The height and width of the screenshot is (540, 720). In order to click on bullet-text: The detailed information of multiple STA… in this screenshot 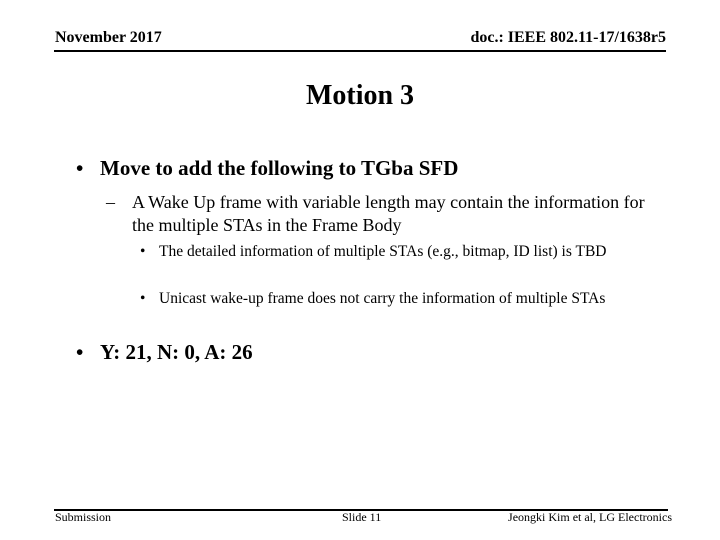, I will do `click(383, 251)`.